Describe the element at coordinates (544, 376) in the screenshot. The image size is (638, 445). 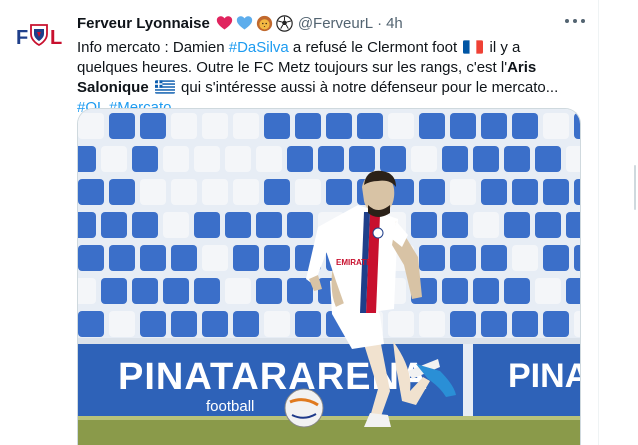
I see `banner-right-text: PINA` at that location.